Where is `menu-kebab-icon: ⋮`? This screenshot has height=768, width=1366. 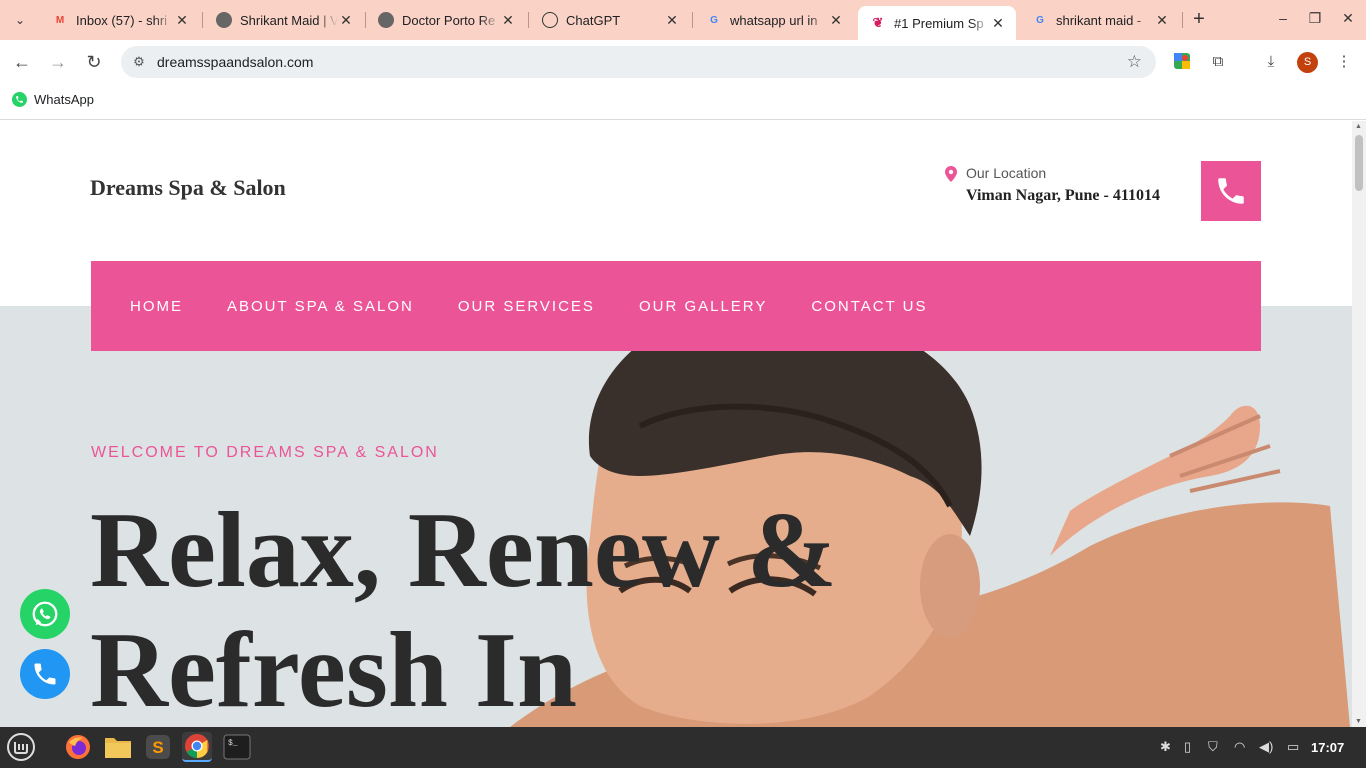 menu-kebab-icon: ⋮ is located at coordinates (1344, 62).